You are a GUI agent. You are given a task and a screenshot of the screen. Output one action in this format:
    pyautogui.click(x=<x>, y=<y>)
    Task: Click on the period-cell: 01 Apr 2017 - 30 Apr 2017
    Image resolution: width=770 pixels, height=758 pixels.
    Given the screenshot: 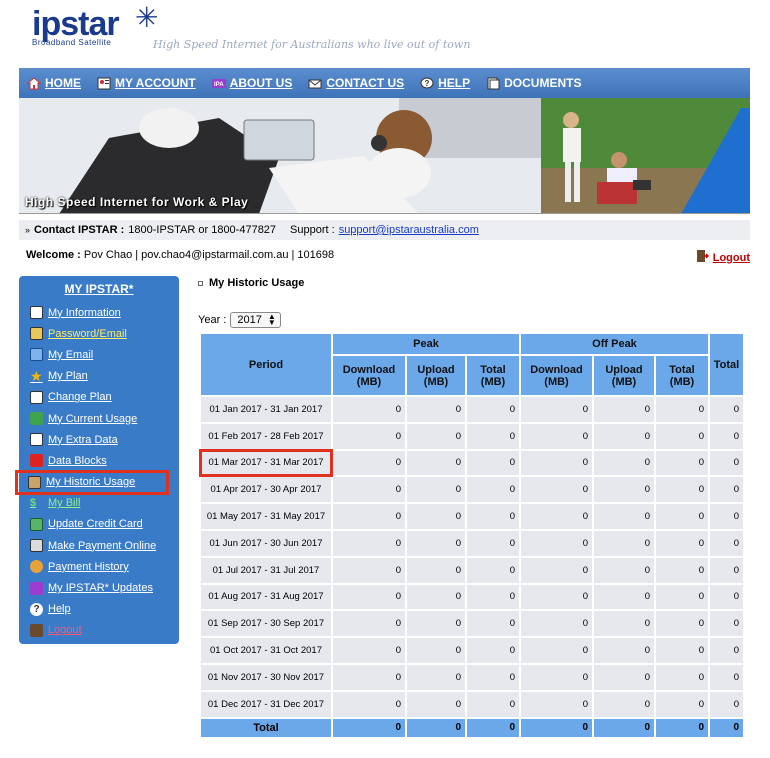 What is the action you would take?
    pyautogui.click(x=266, y=490)
    